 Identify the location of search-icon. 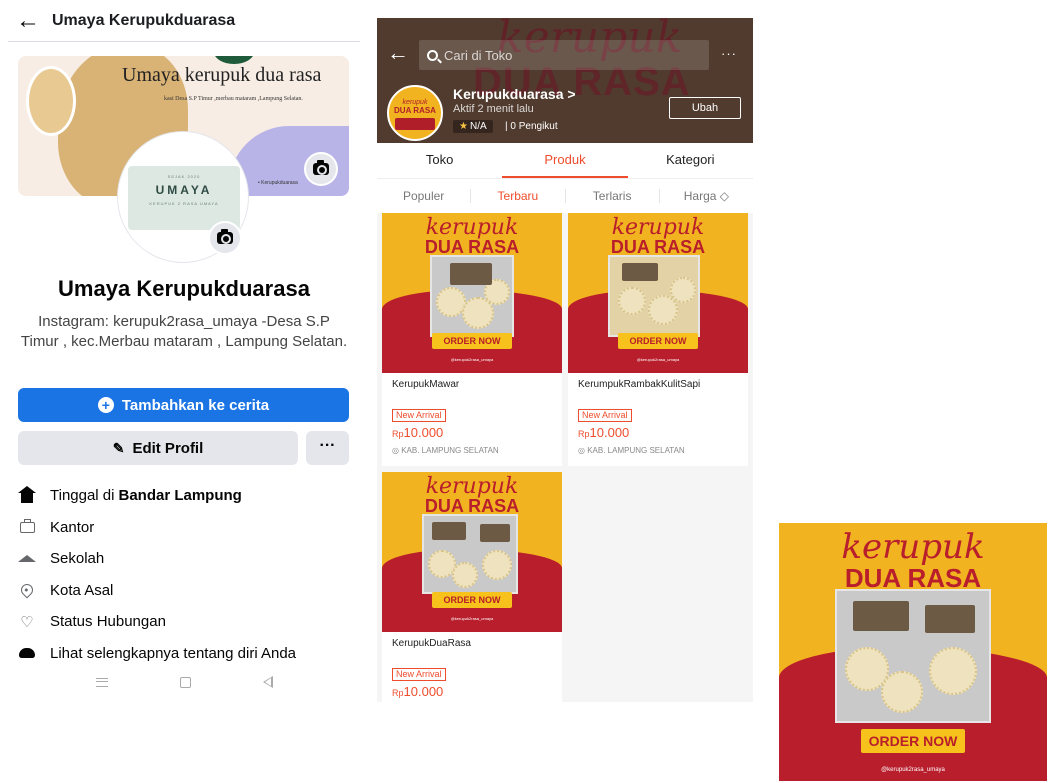
(432, 55).